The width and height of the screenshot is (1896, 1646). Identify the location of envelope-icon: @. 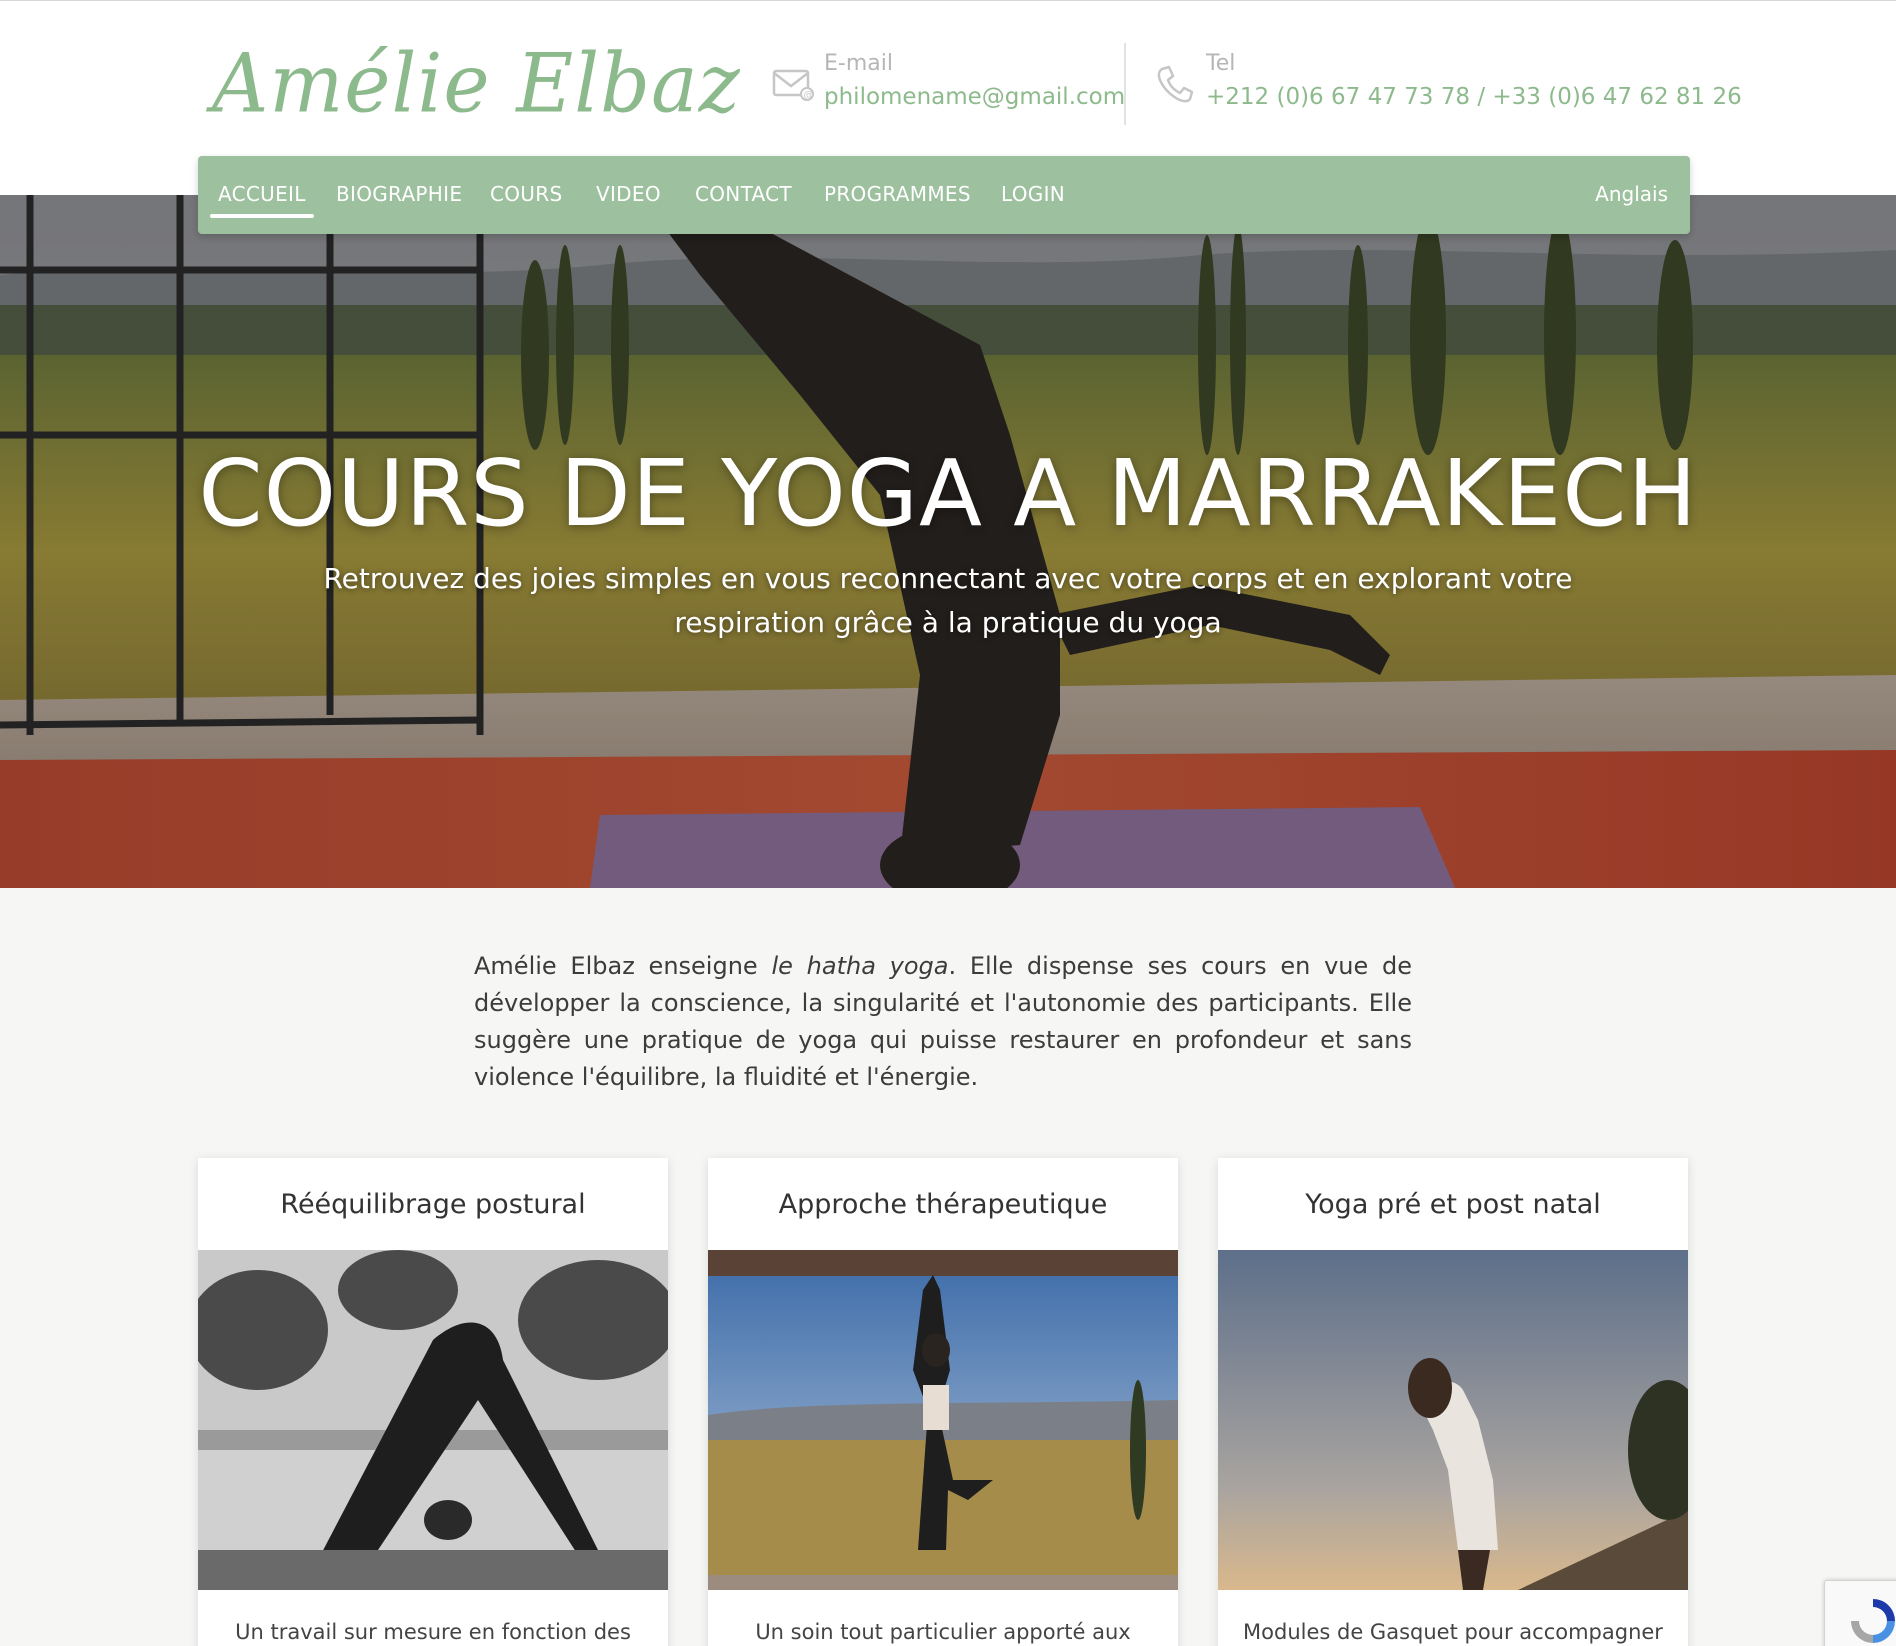
(793, 85).